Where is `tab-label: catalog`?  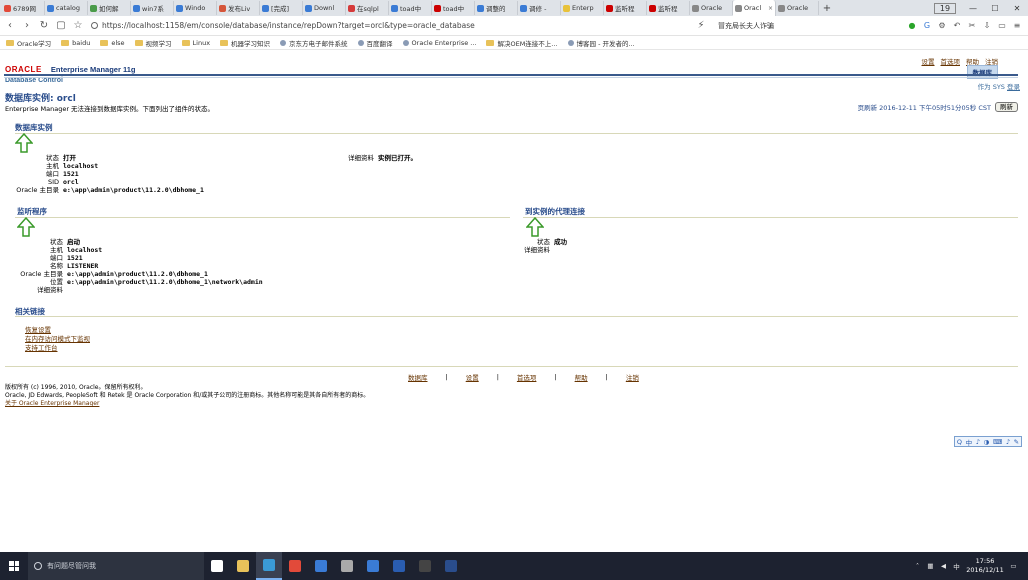 tab-label: catalog is located at coordinates (68, 8).